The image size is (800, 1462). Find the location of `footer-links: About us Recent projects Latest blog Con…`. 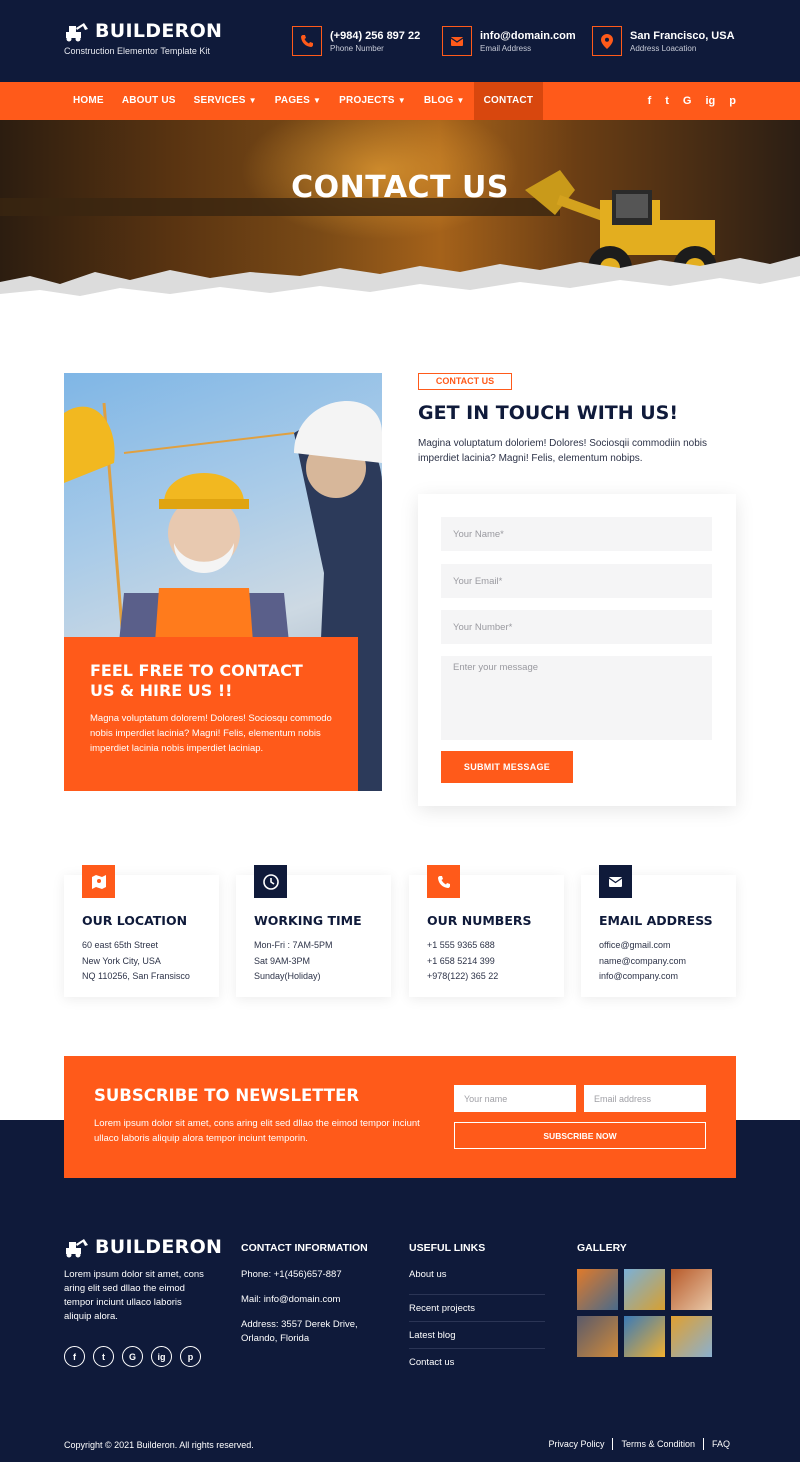

footer-links: About us Recent projects Latest blog Con… is located at coordinates (477, 1322).